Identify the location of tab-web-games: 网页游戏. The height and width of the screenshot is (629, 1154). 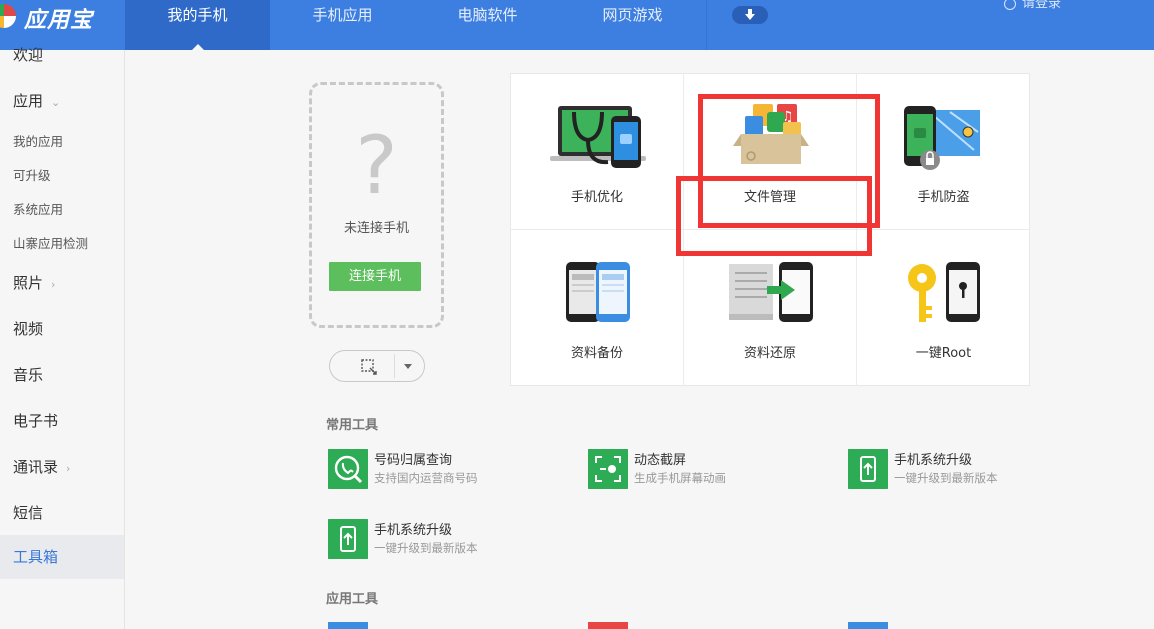
(632, 25).